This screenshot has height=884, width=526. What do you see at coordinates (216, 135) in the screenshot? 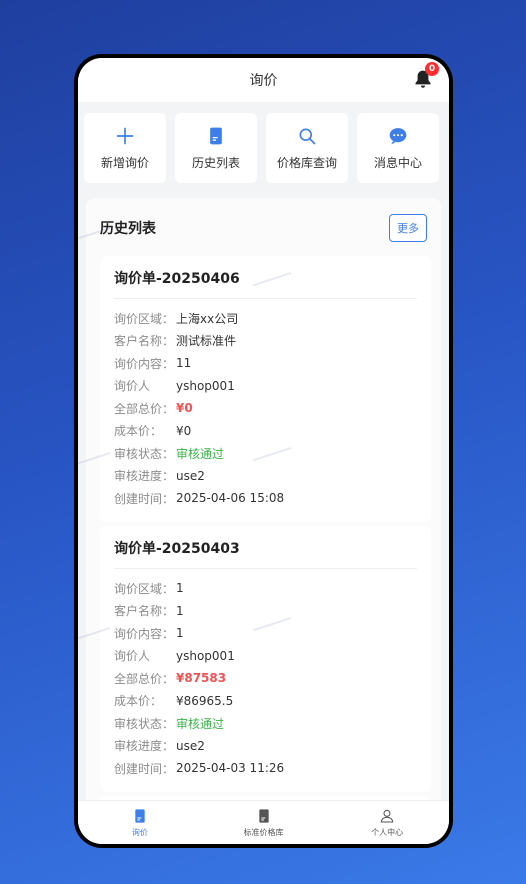
I see `document-icon` at bounding box center [216, 135].